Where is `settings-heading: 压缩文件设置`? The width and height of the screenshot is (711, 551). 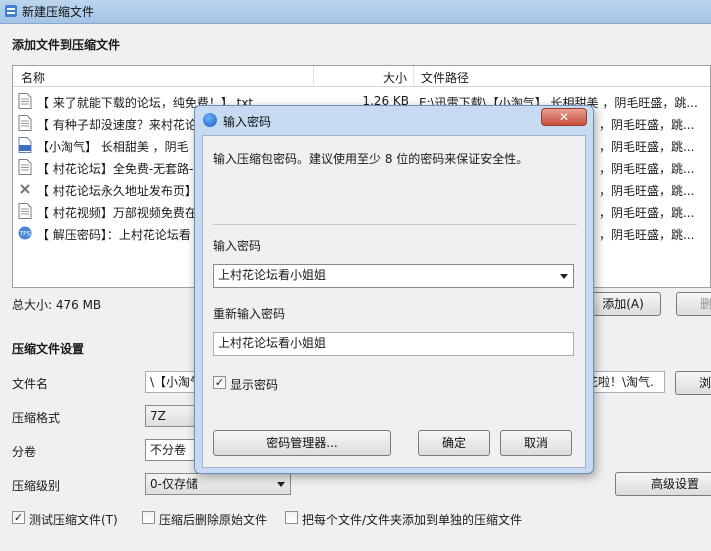 settings-heading: 压缩文件设置 is located at coordinates (48, 349).